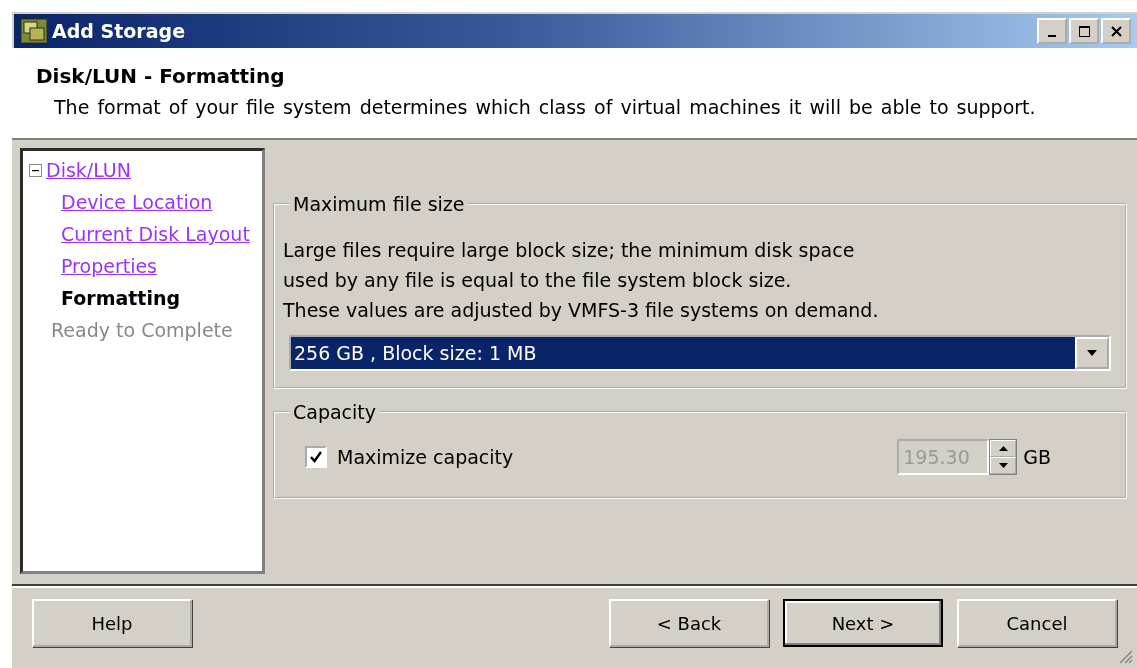 The image size is (1137, 668). Describe the element at coordinates (35, 170) in the screenshot. I see `collapse-icon` at that location.